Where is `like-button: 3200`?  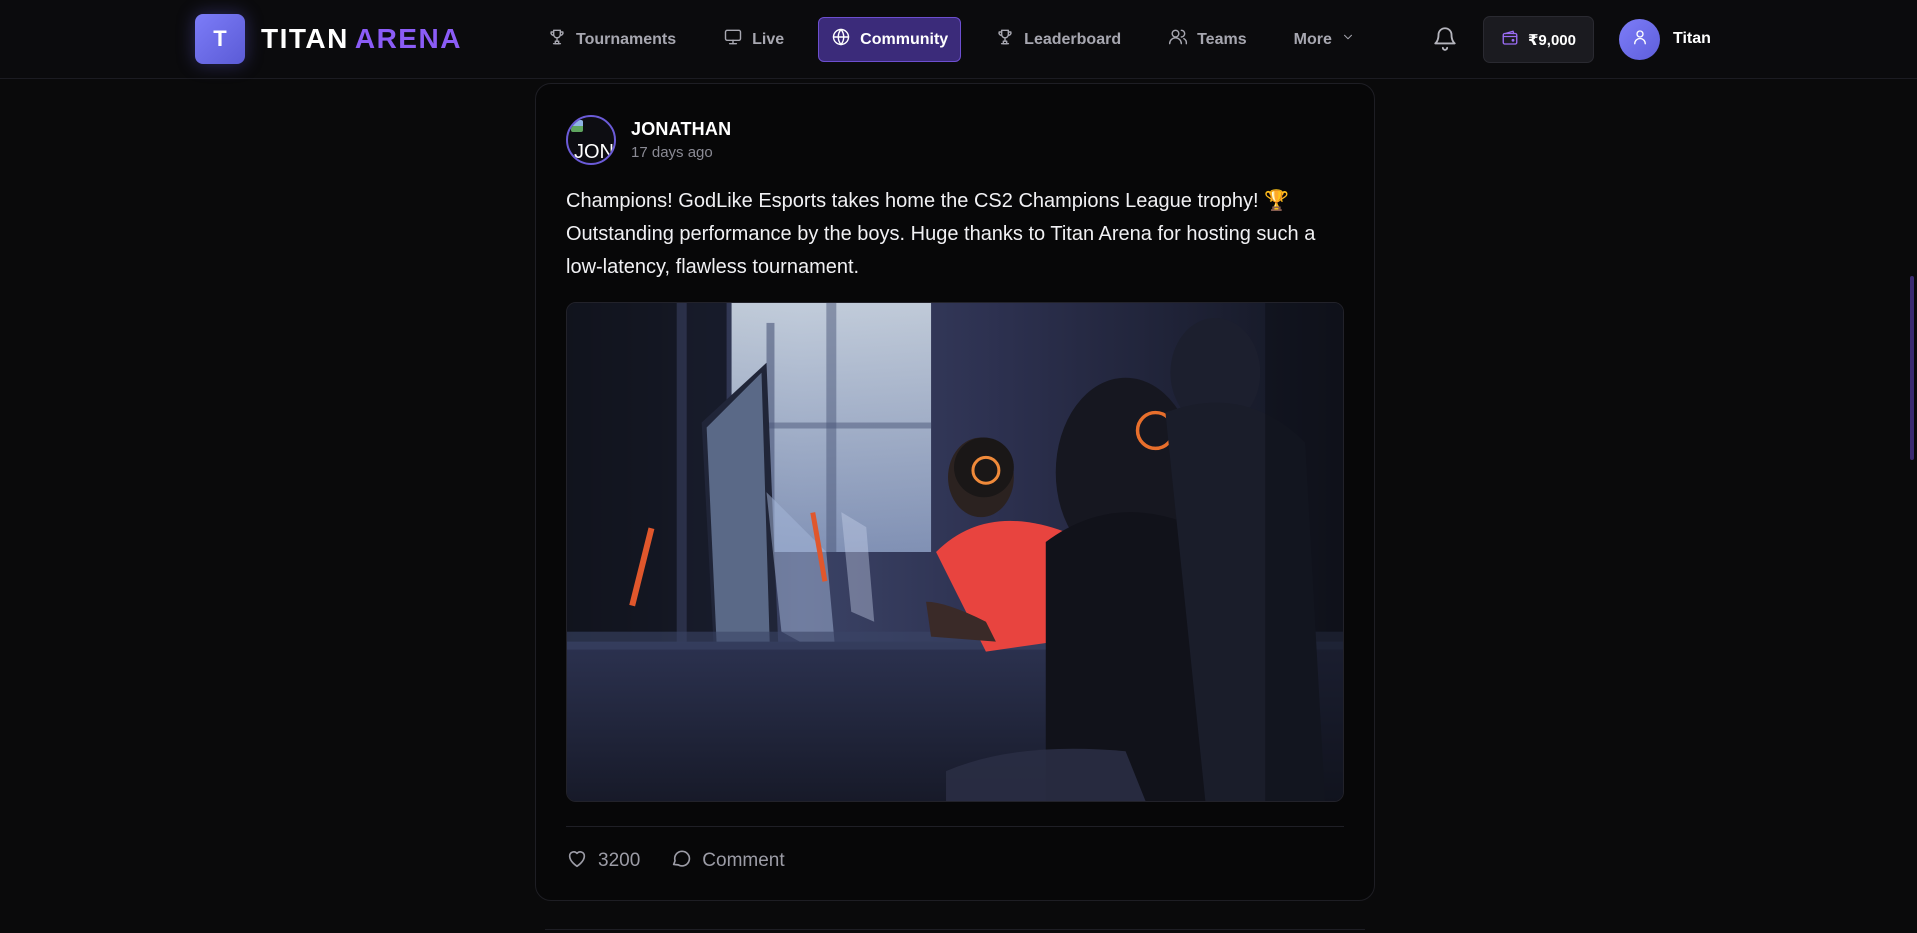
like-button: 3200 is located at coordinates (603, 861).